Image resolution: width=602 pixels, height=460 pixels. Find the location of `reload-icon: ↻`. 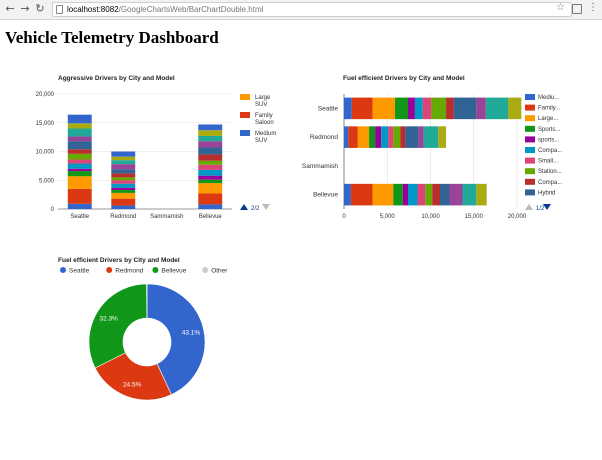

reload-icon: ↻ is located at coordinates (40, 9).